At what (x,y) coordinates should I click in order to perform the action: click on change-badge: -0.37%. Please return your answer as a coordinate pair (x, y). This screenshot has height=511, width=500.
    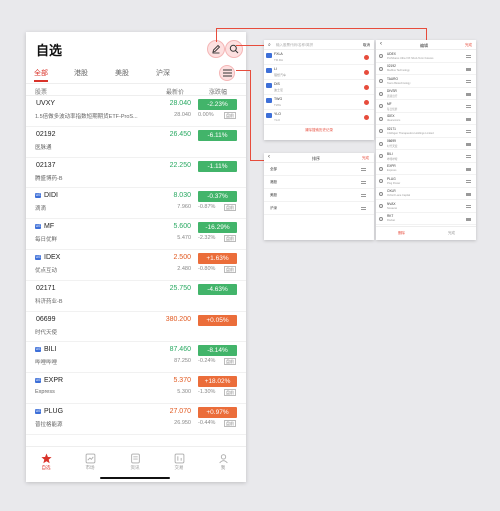
    Looking at the image, I should click on (217, 197).